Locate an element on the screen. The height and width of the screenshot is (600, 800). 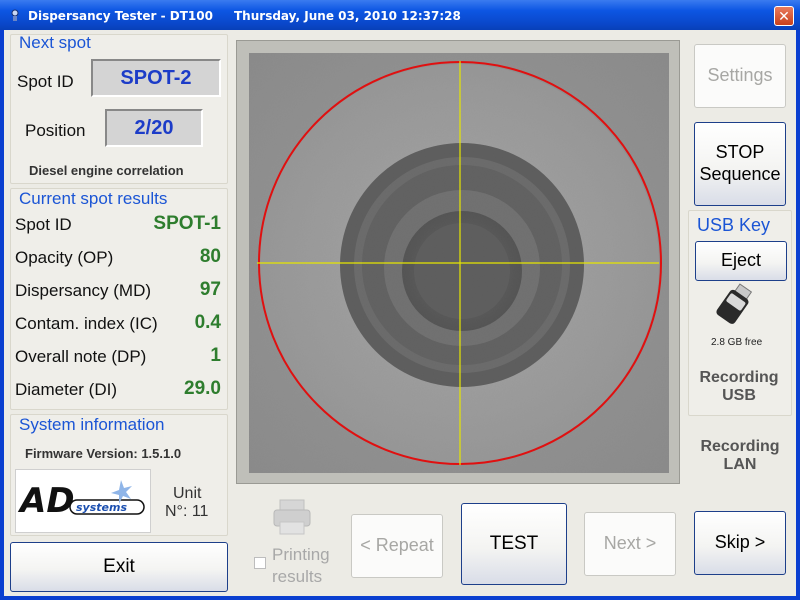
next-spot-id-label: Spot ID is located at coordinates (45, 81).